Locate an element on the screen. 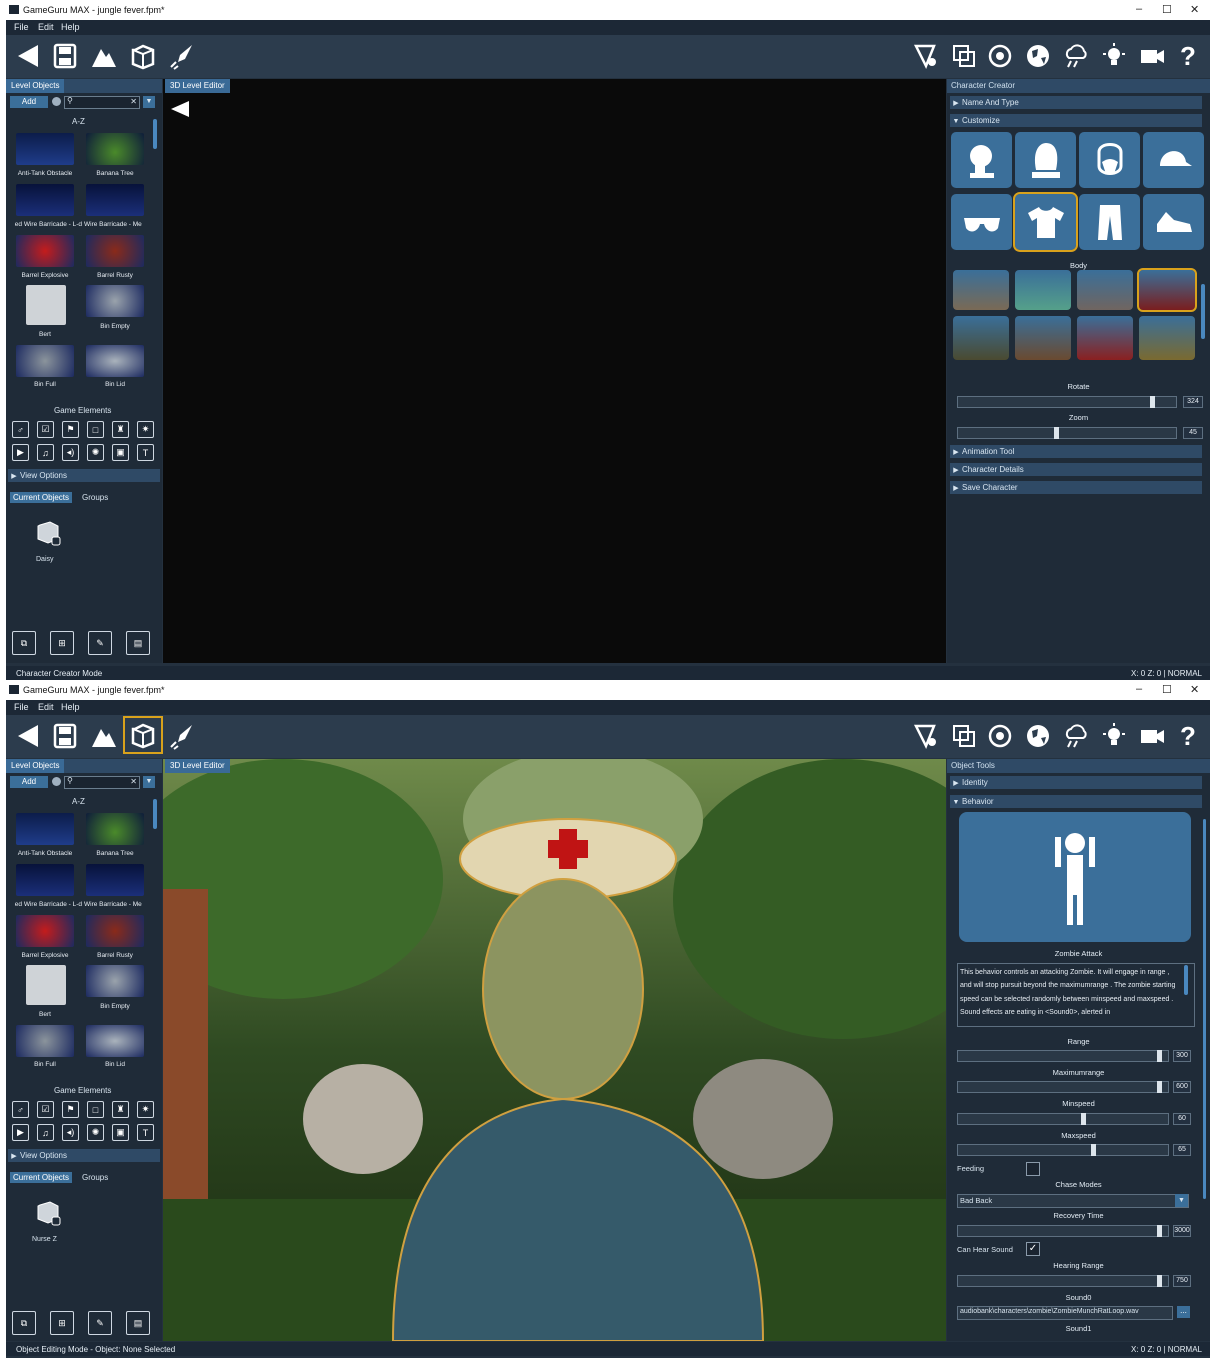 The width and height of the screenshot is (1210, 1358). behavior-section: ▼ Behavior is located at coordinates (1076, 801).